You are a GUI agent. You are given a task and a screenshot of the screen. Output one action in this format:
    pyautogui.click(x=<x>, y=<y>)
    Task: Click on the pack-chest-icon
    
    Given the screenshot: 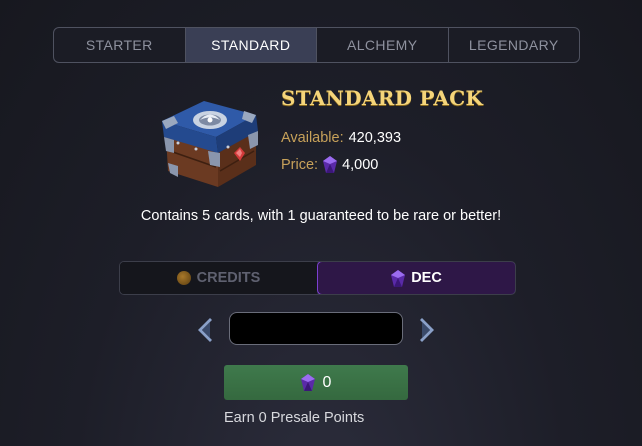 What is the action you would take?
    pyautogui.click(x=210, y=144)
    